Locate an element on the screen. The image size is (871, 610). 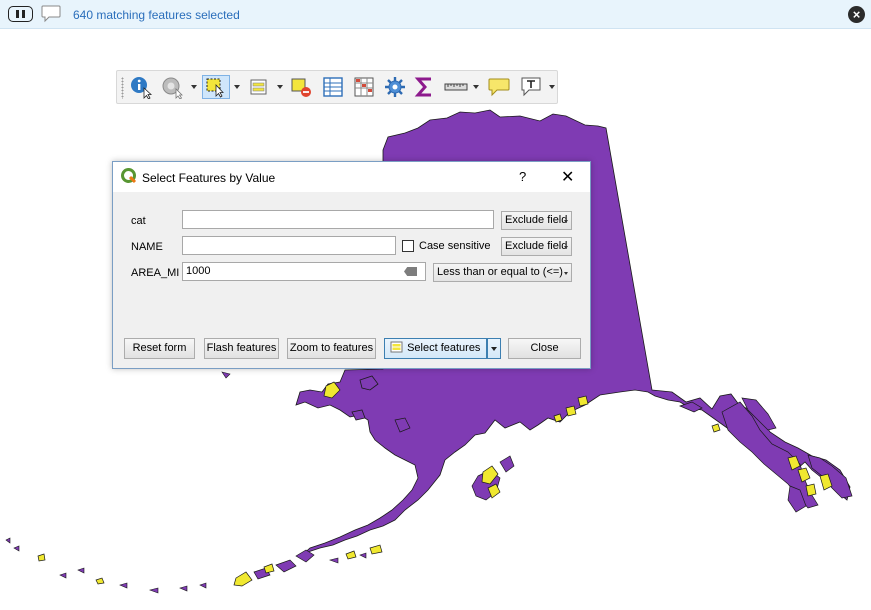
map-tips-icon is located at coordinates (499, 87).